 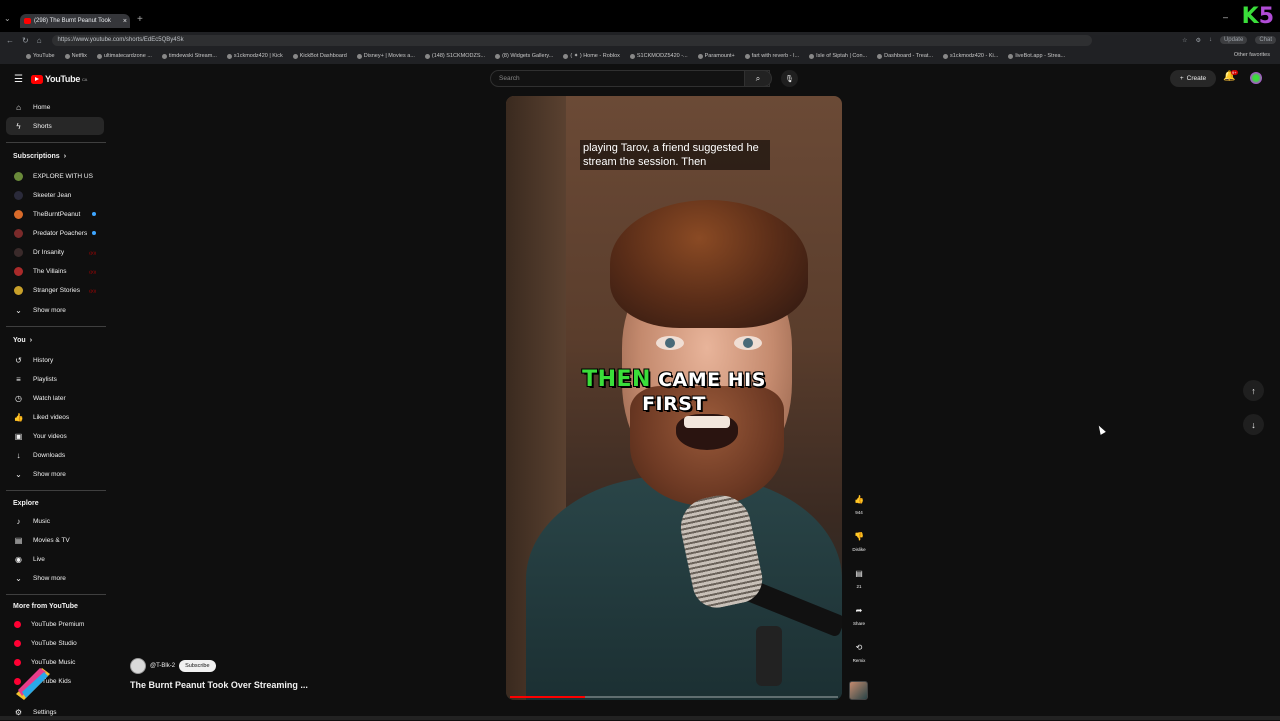 I want to click on bookmark-item: Paramount+, so click(x=716, y=56).